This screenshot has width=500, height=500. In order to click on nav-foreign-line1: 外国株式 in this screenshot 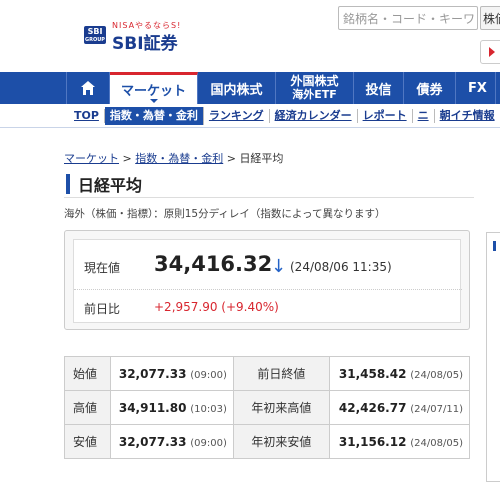, I will do `click(314, 81)`.